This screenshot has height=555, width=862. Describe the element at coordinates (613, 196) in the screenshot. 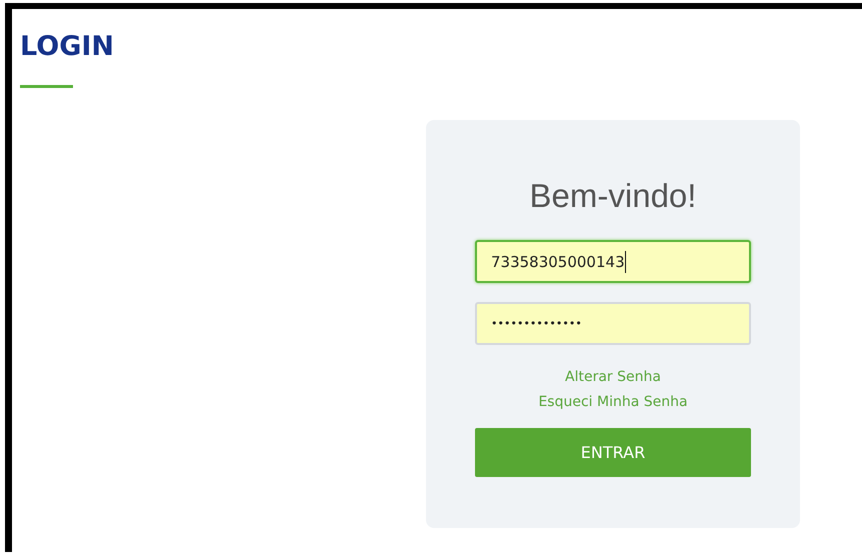

I see `welcome-heading: Bem-vindo!` at that location.